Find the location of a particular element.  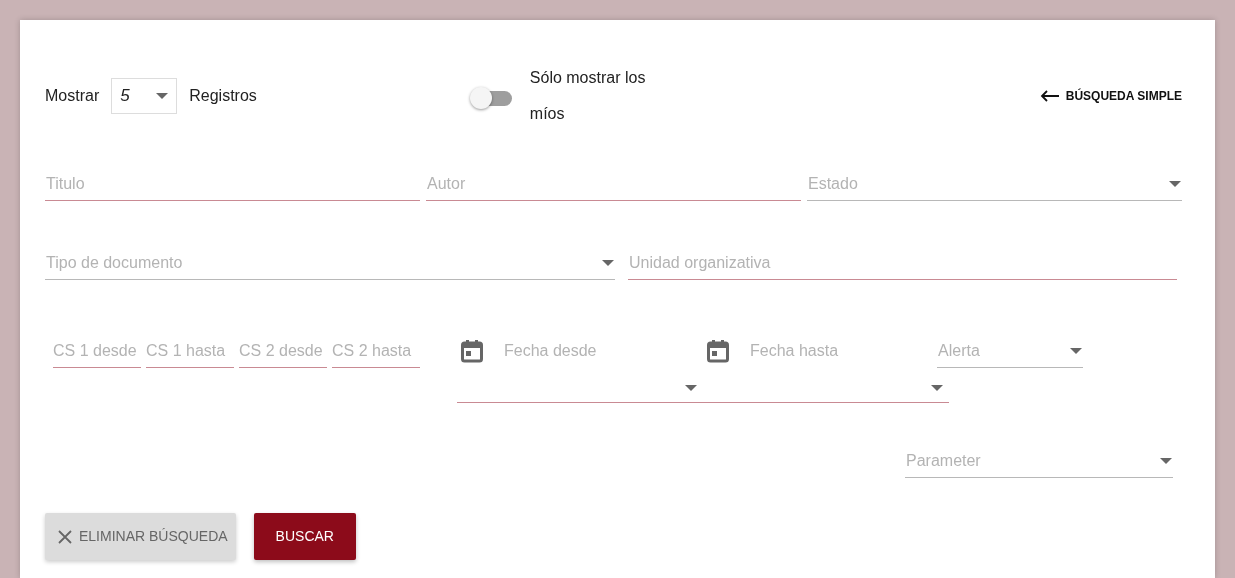

close-icon is located at coordinates (65, 536).